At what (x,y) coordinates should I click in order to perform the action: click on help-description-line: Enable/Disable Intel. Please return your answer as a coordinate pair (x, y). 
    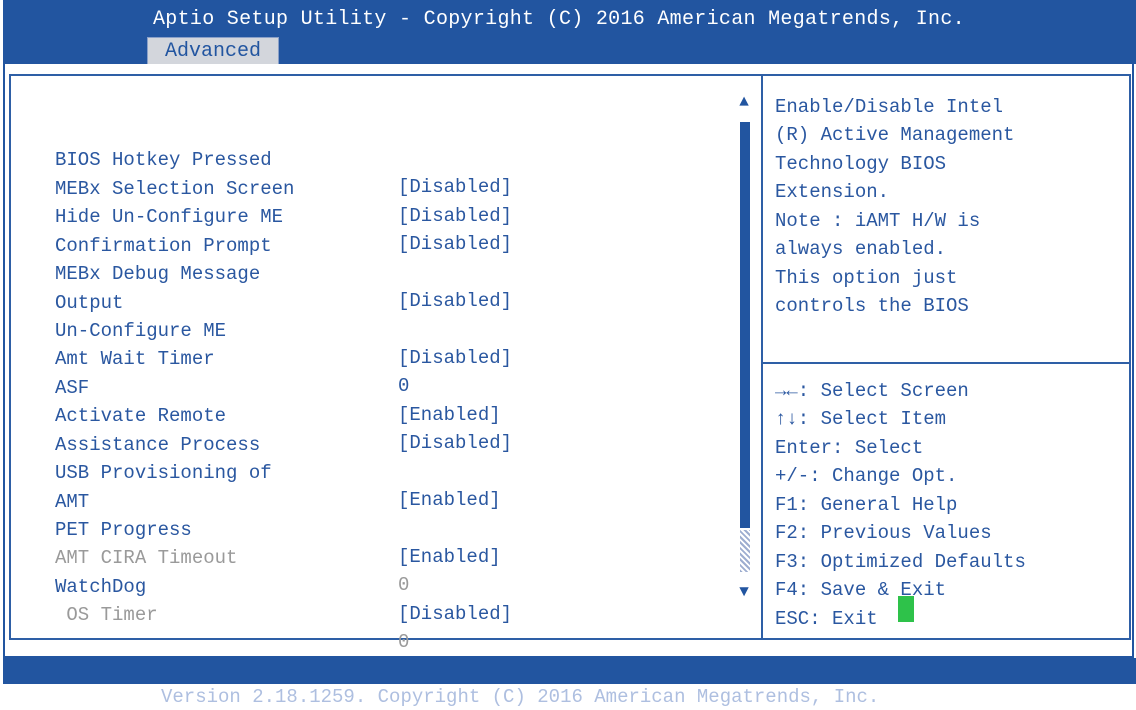
    Looking at the image, I should click on (889, 107).